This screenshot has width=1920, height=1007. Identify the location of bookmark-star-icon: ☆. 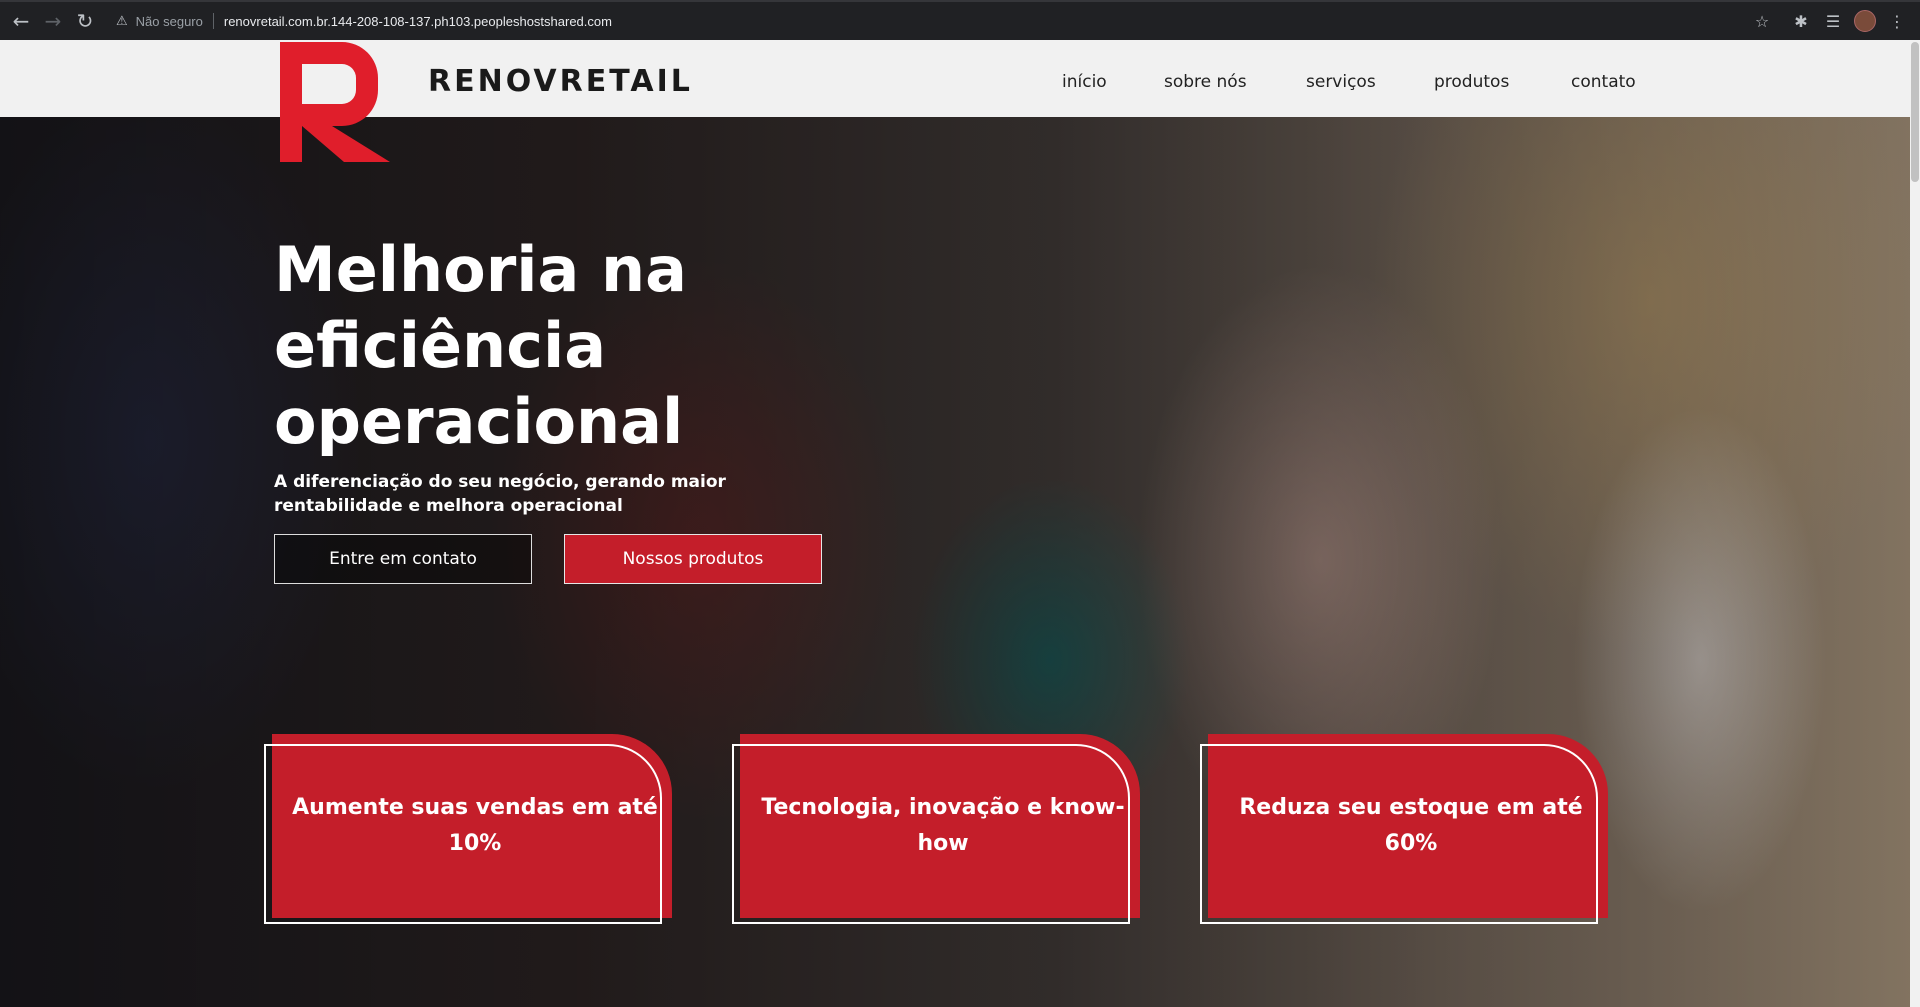
(1762, 21).